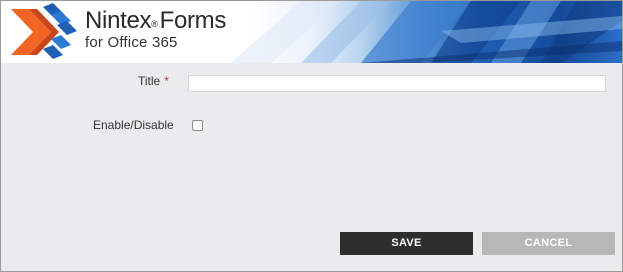 Image resolution: width=623 pixels, height=272 pixels. I want to click on enable-disable-label: Enable/Disable, so click(133, 125).